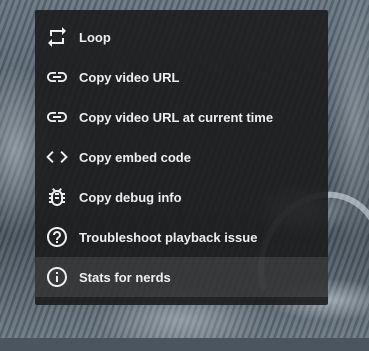 Image resolution: width=369 pixels, height=351 pixels. I want to click on menu-item-label: Copy video URL, so click(129, 77).